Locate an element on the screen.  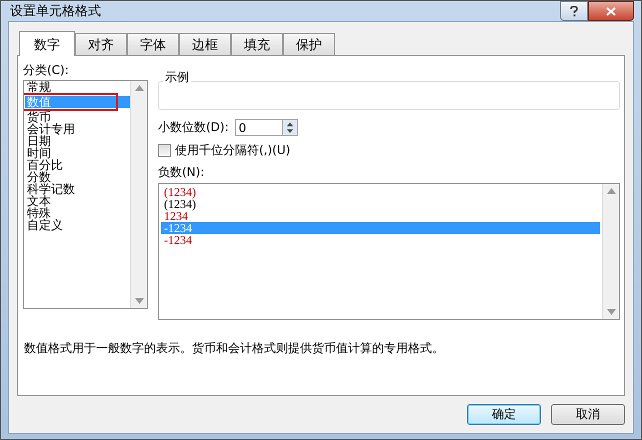
negative-format-item: 1234 is located at coordinates (380, 216).